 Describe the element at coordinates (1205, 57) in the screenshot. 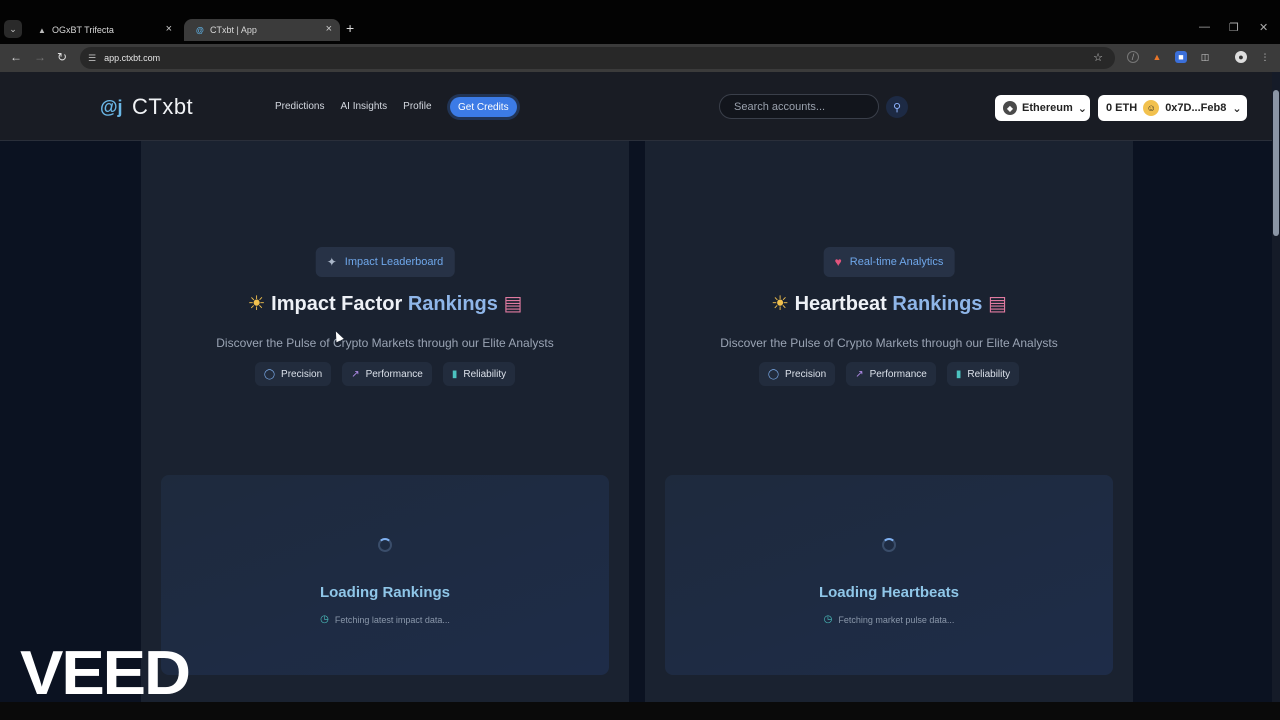

I see `puzzle-extensions-icon: ◫` at that location.